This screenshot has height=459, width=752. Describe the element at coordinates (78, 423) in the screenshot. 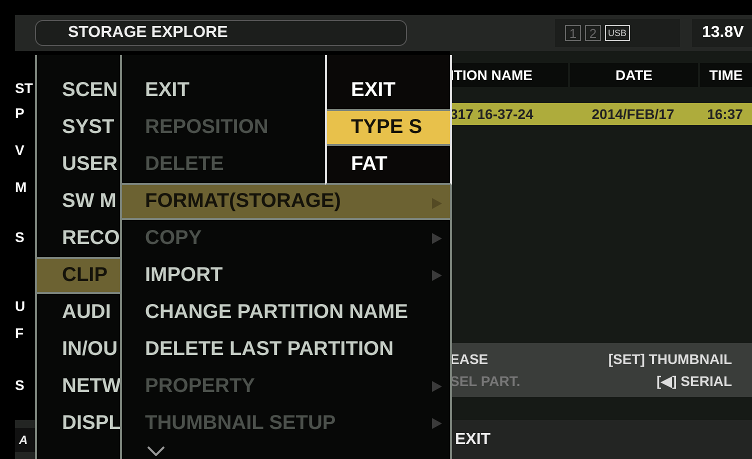

I see `menu-item: DISPL` at that location.